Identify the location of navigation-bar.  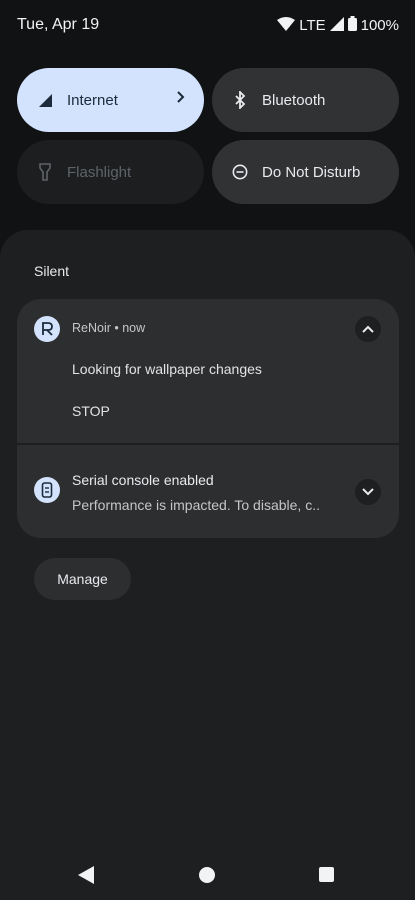
(207, 875).